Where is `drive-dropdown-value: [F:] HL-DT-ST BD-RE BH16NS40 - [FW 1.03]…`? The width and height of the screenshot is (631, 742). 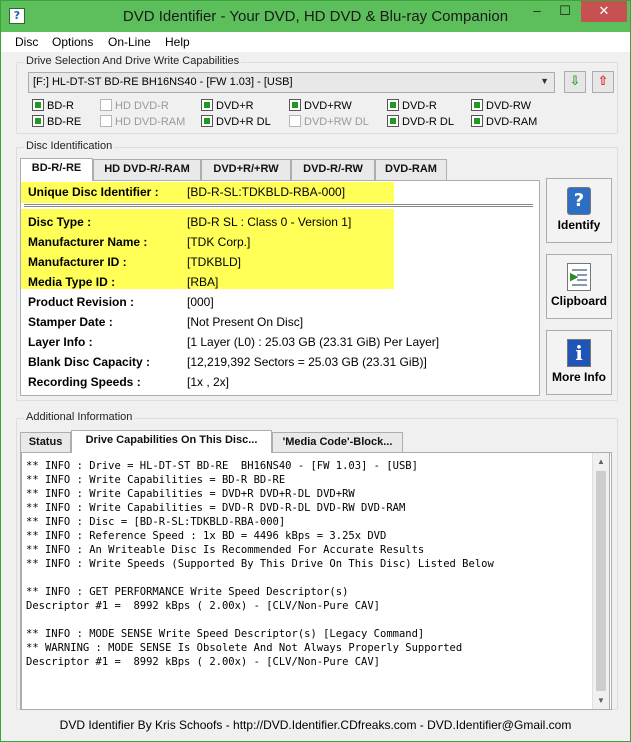 drive-dropdown-value: [F:] HL-DT-ST BD-RE BH16NS40 - [FW 1.03]… is located at coordinates (163, 82).